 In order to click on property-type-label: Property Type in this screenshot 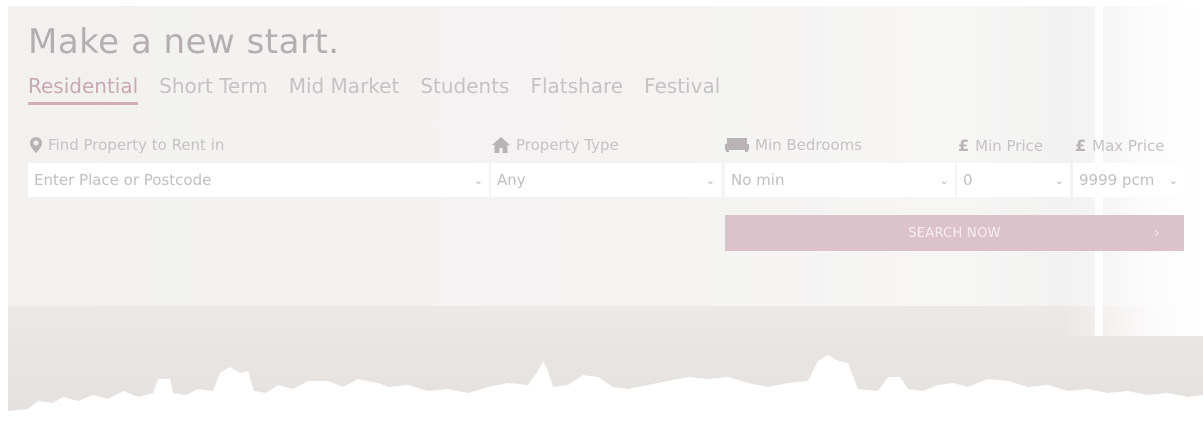, I will do `click(555, 145)`.